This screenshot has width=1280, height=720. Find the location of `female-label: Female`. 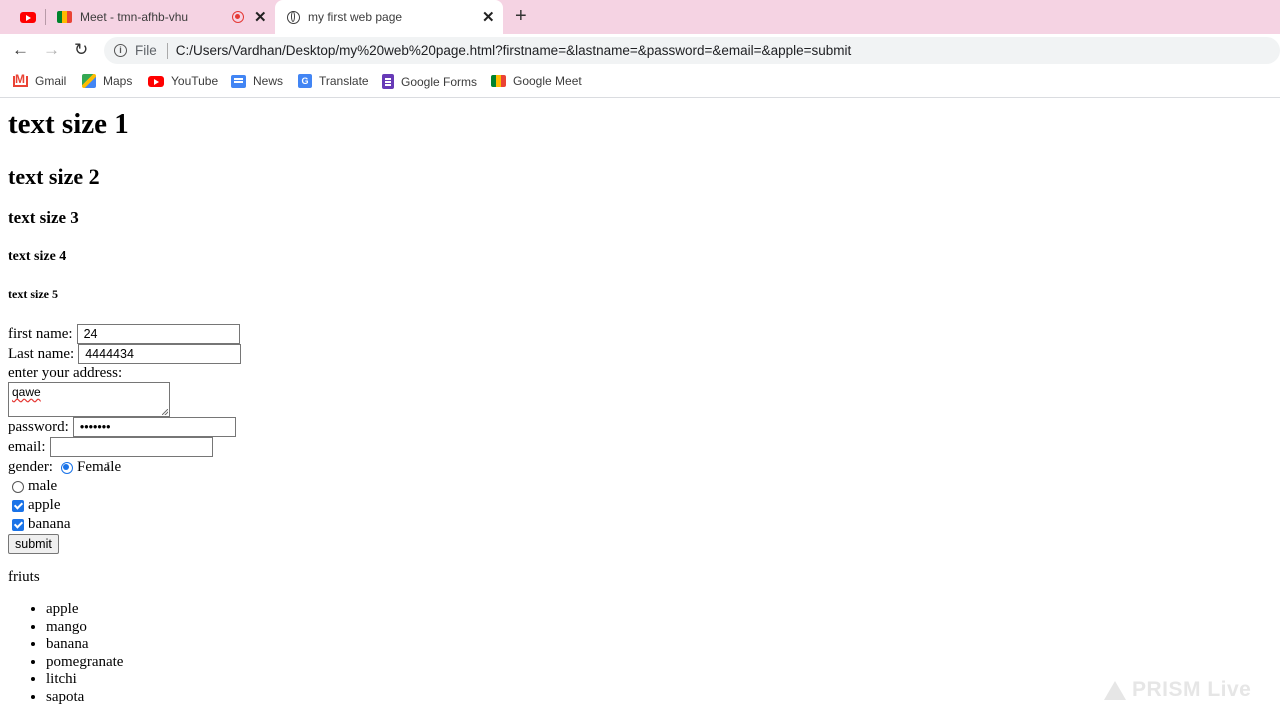

female-label: Female is located at coordinates (99, 467).